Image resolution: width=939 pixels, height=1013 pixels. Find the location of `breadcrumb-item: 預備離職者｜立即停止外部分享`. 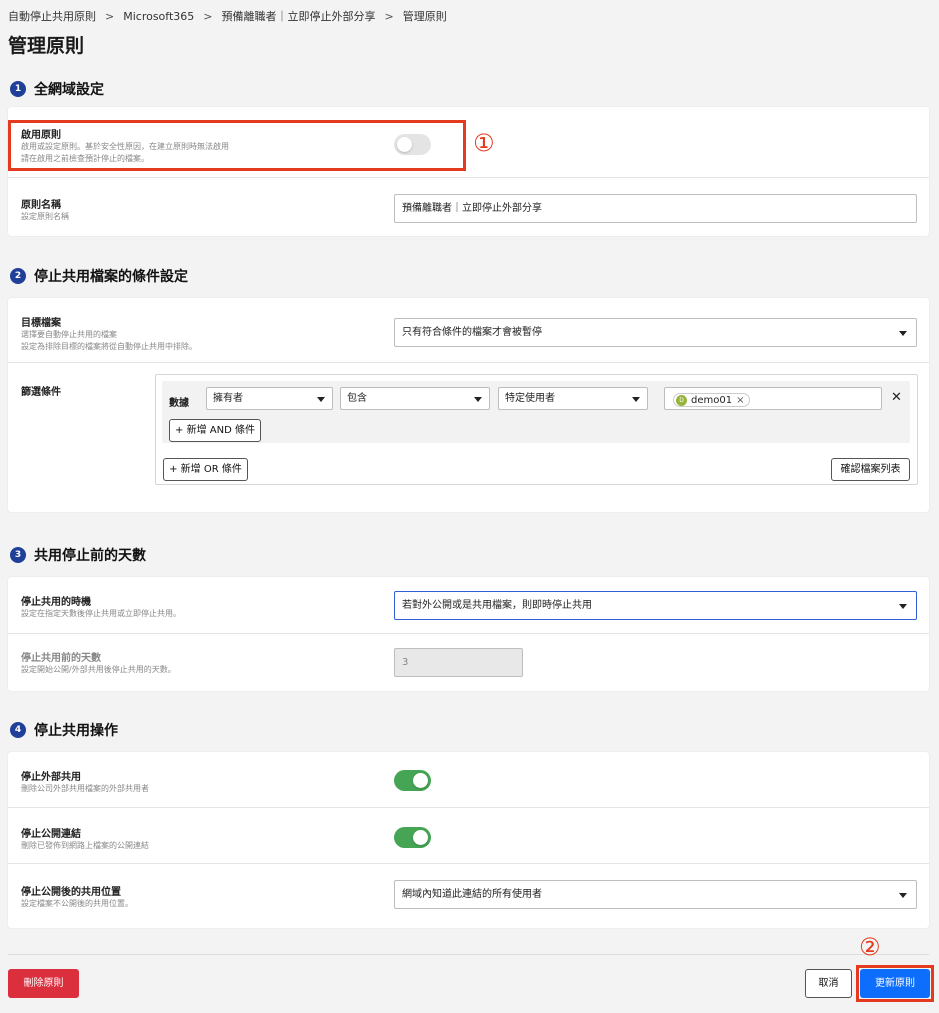

breadcrumb-item: 預備離職者｜立即停止外部分享 is located at coordinates (299, 16).